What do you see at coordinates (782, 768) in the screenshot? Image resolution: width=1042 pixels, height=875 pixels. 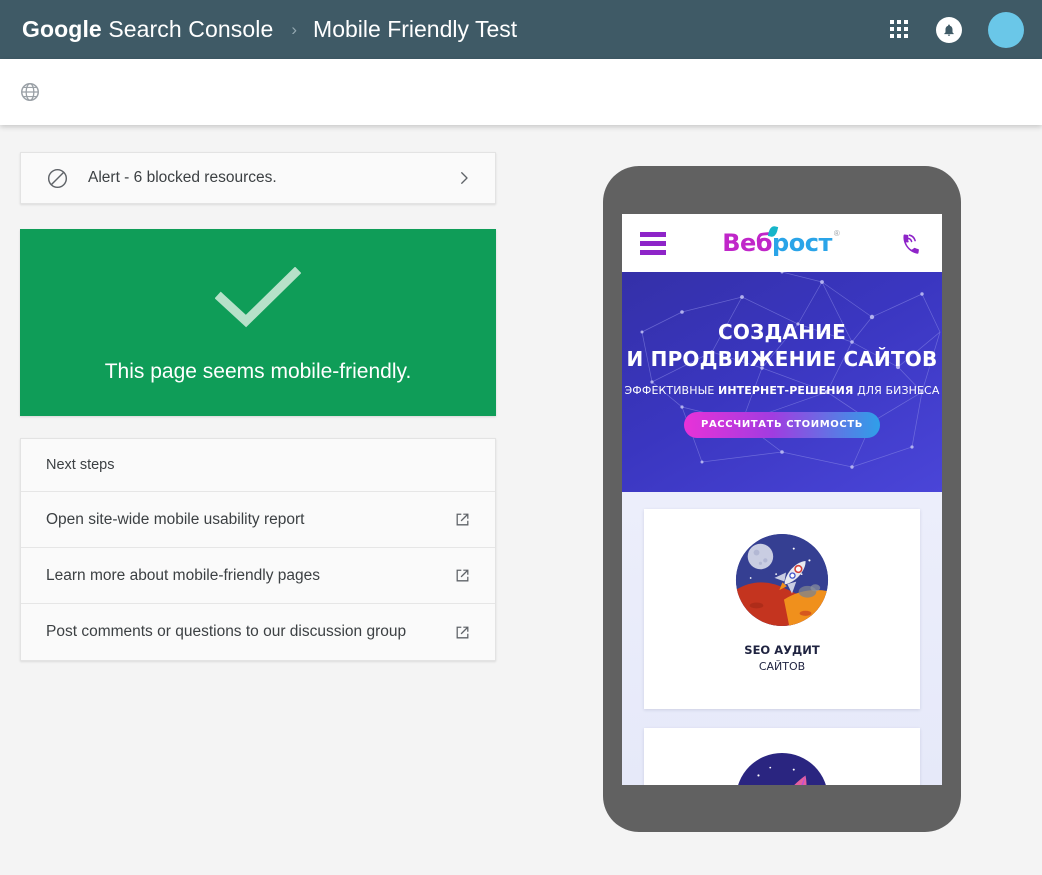 I see `rocket-night-sky-icon` at bounding box center [782, 768].